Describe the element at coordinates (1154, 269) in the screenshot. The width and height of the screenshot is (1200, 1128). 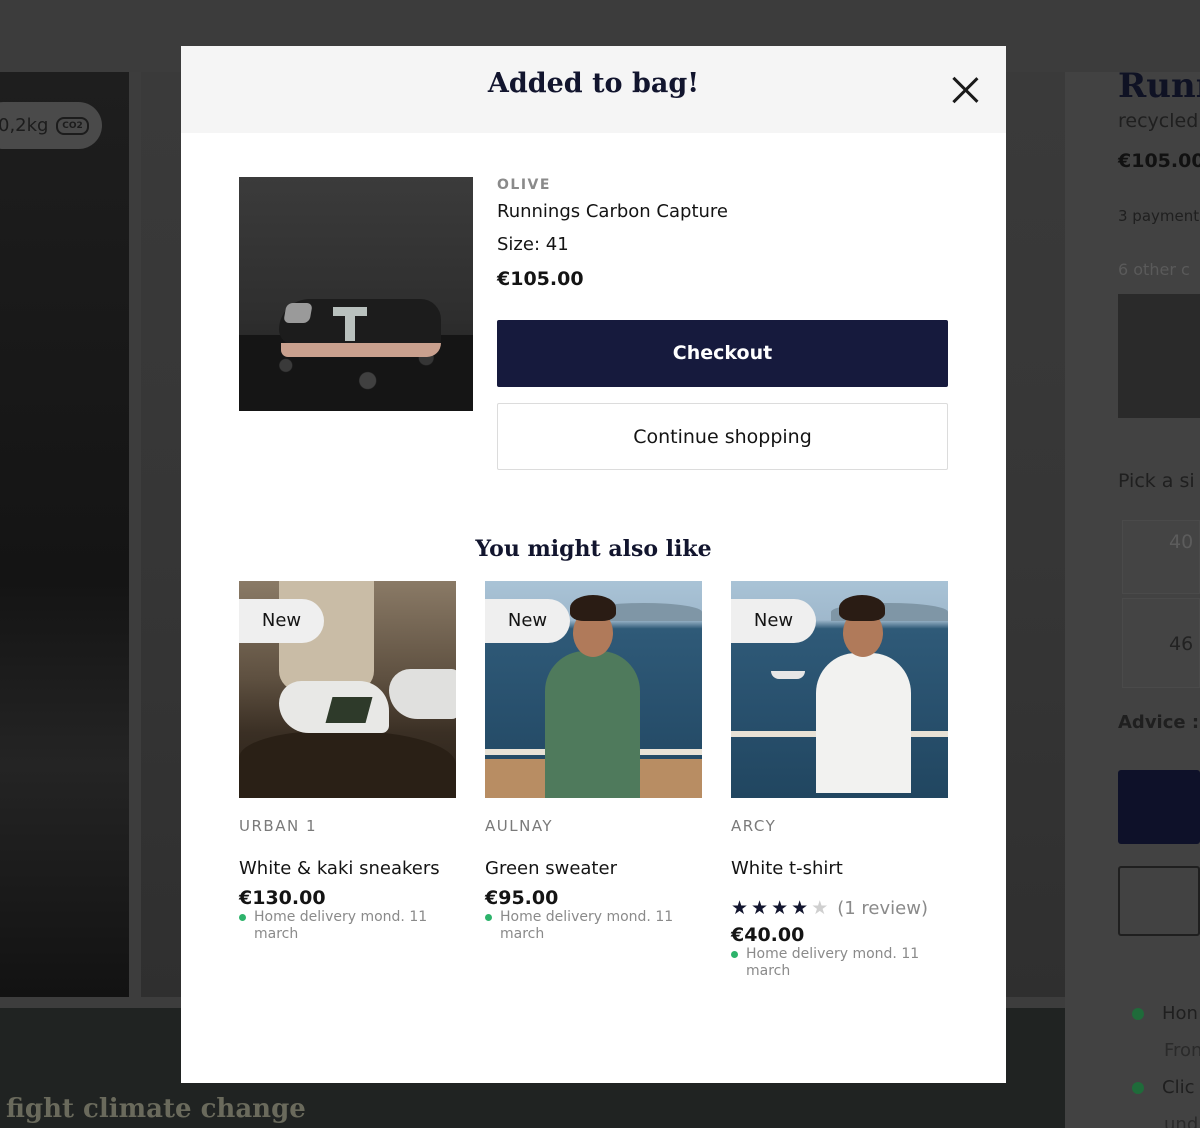
I see `bg-other-colors: 6 other c` at that location.